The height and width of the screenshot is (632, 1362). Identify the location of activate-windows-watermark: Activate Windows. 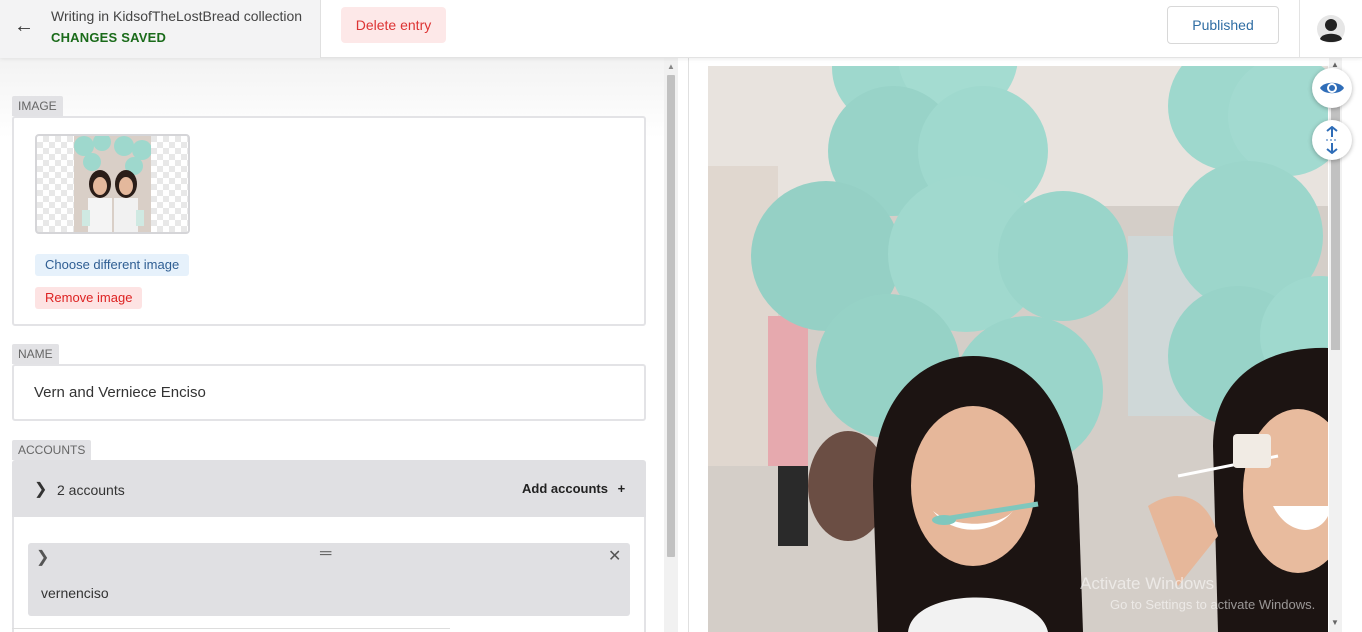
(1147, 583).